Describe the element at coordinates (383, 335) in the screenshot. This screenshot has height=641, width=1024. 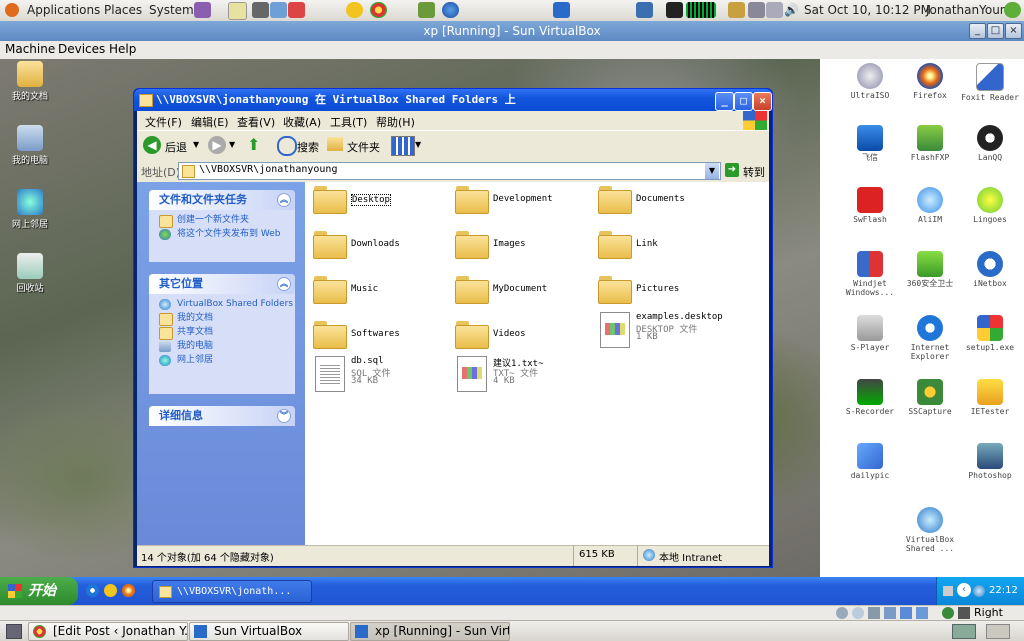
I see `folder-item: Softwares` at that location.